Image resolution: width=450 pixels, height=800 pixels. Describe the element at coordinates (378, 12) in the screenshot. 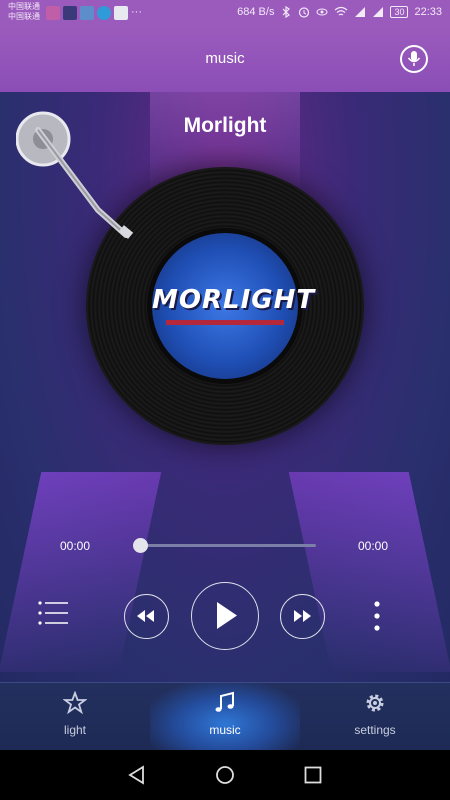

I see `signal-4g-icon` at that location.